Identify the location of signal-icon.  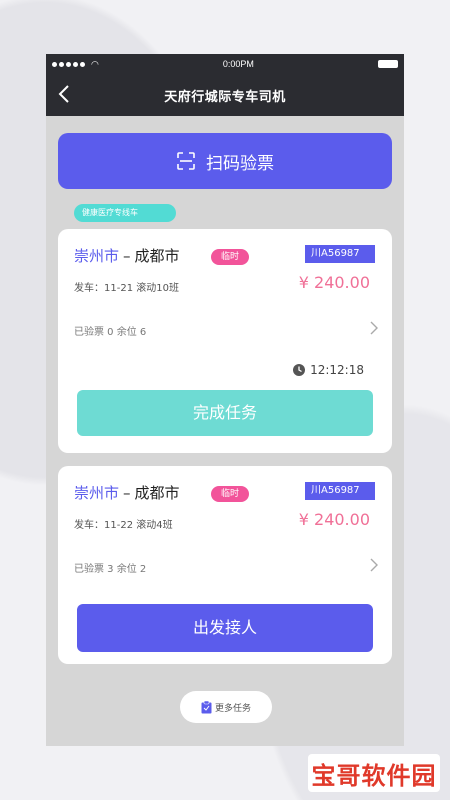
(68, 64).